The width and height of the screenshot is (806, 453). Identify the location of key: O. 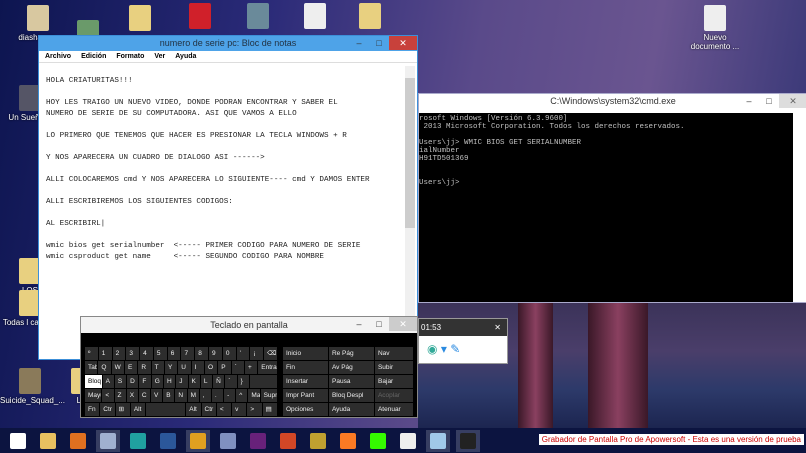
(211, 367).